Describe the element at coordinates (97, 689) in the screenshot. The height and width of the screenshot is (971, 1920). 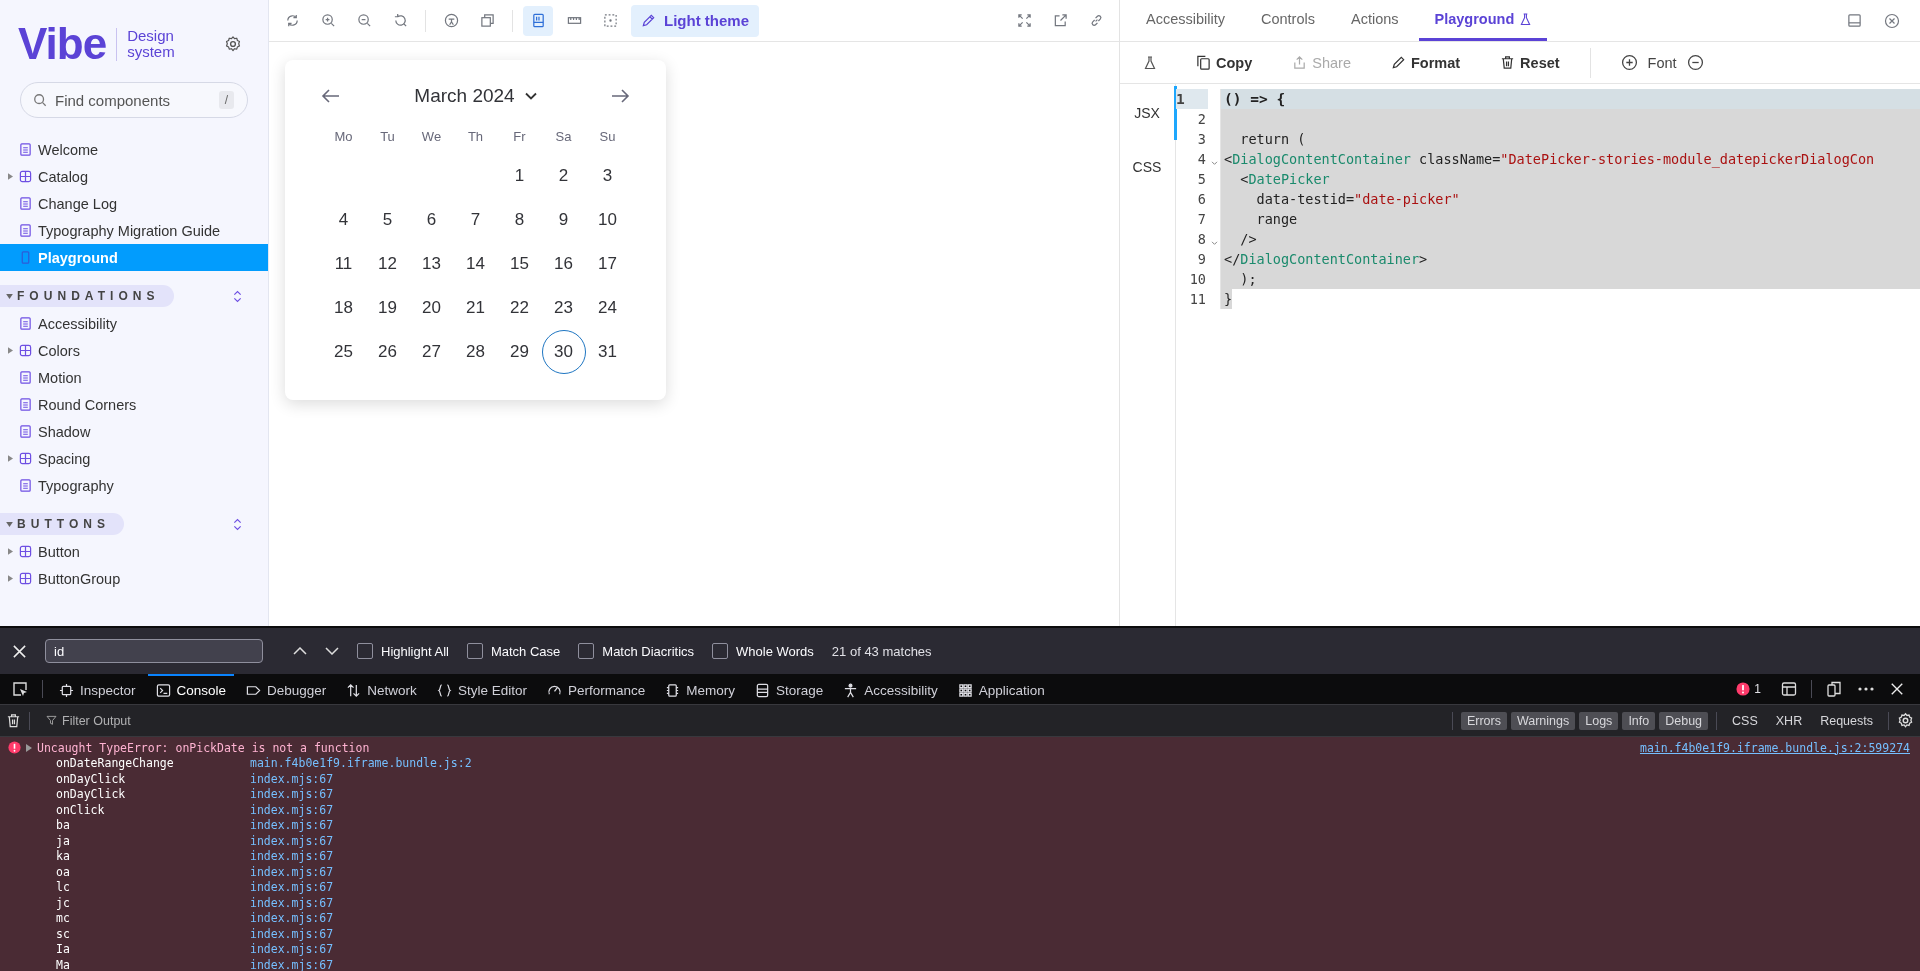
I see `devtools-tab: Inspector` at that location.